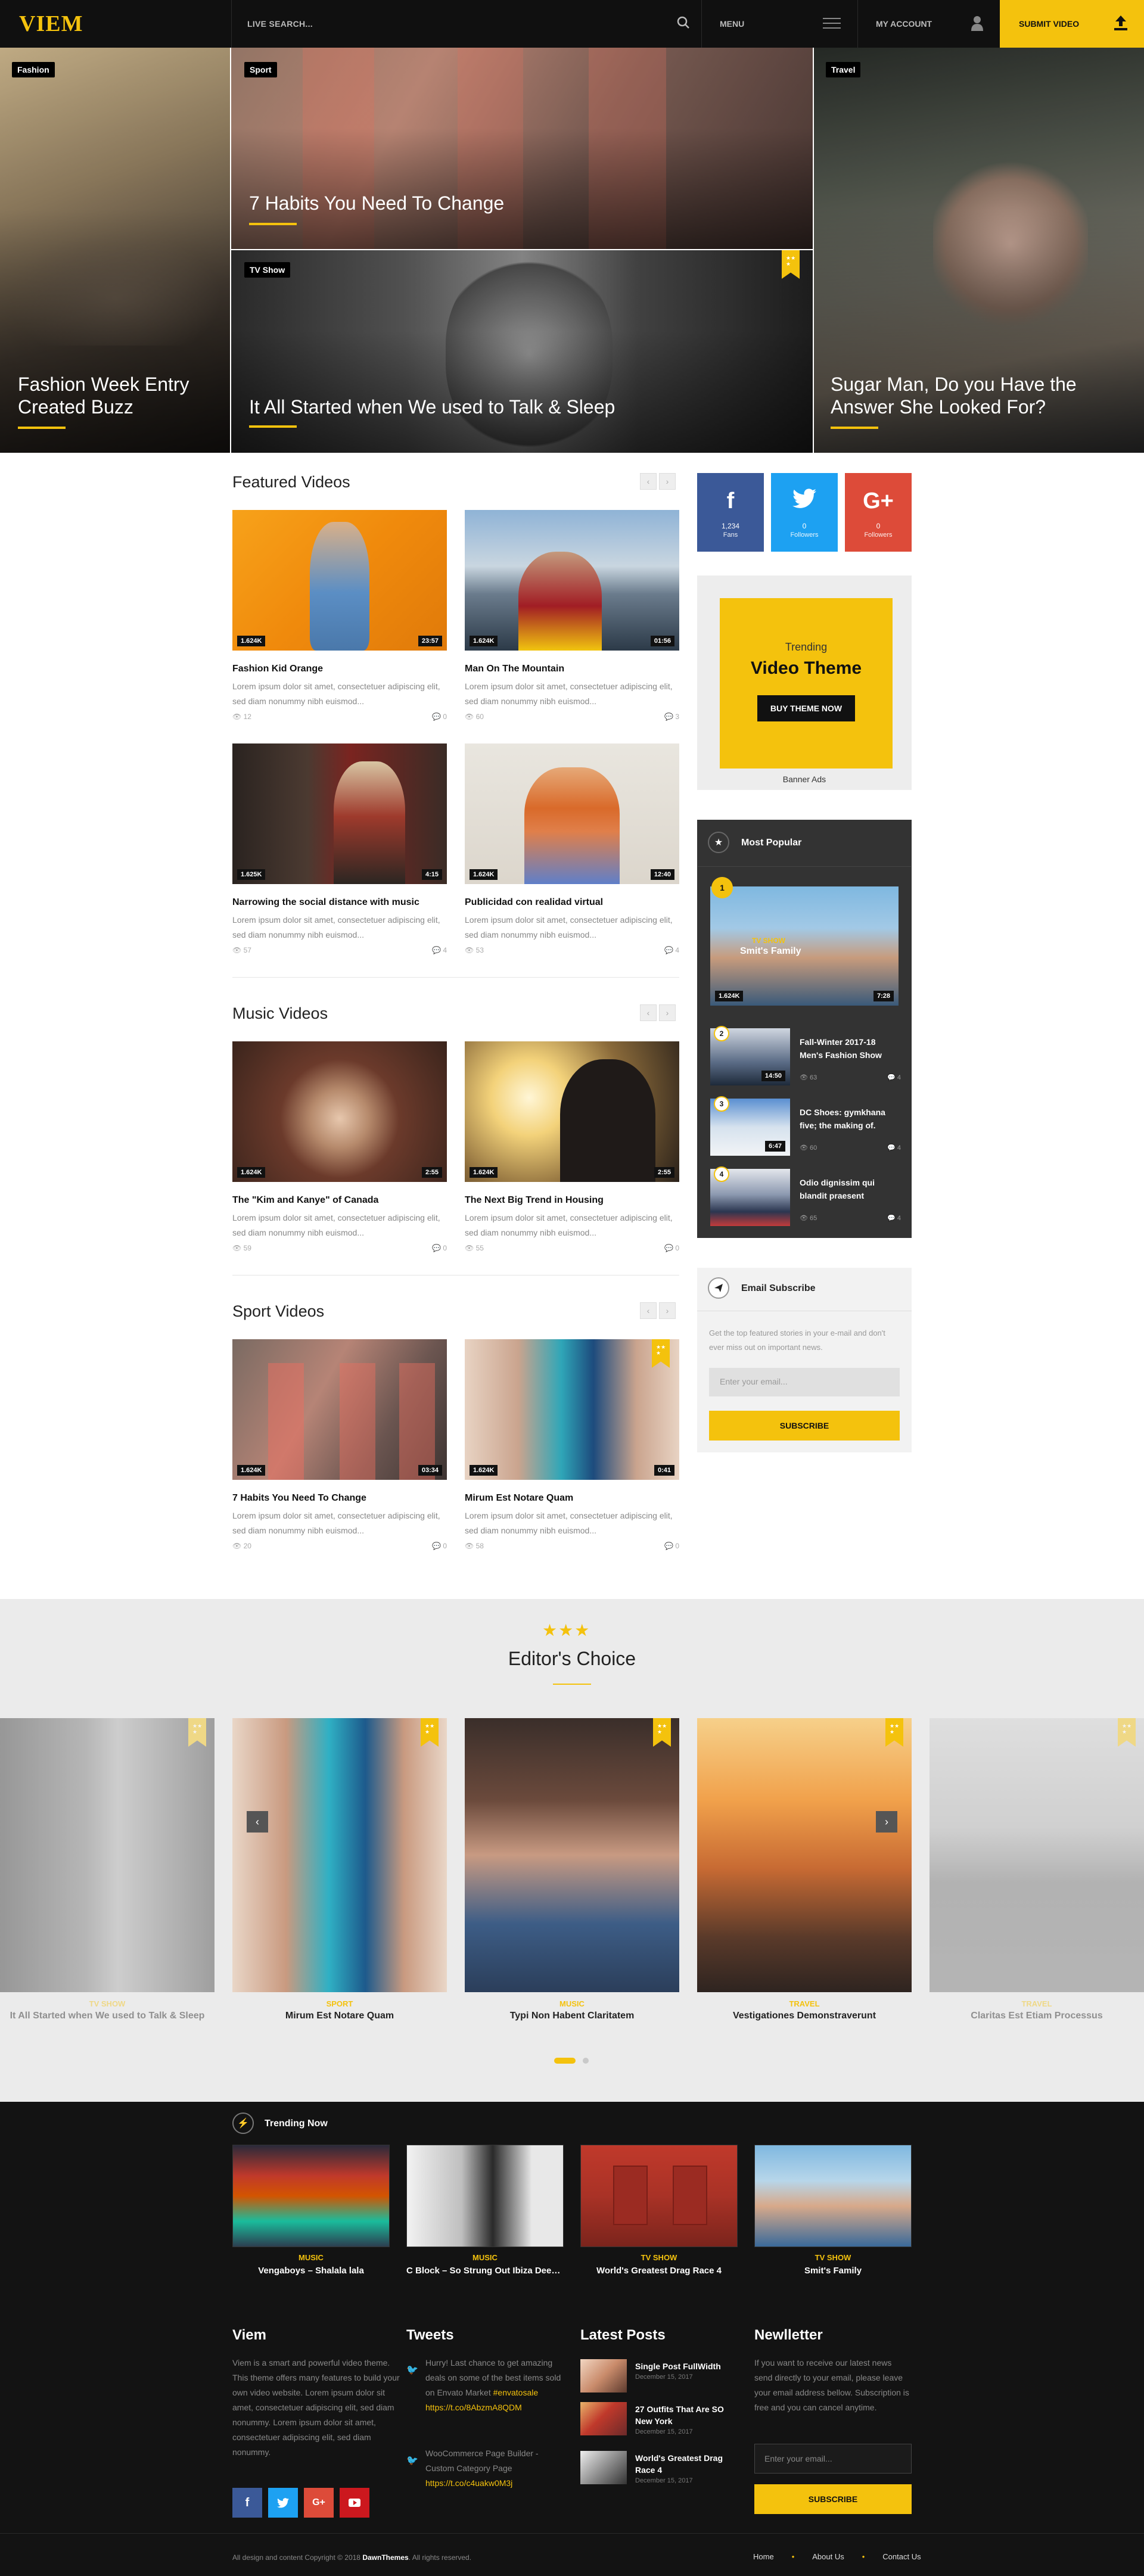 The image size is (1144, 2576). What do you see at coordinates (804, 1426) in the screenshot?
I see `subscribe-button: SUBSCRIBE` at bounding box center [804, 1426].